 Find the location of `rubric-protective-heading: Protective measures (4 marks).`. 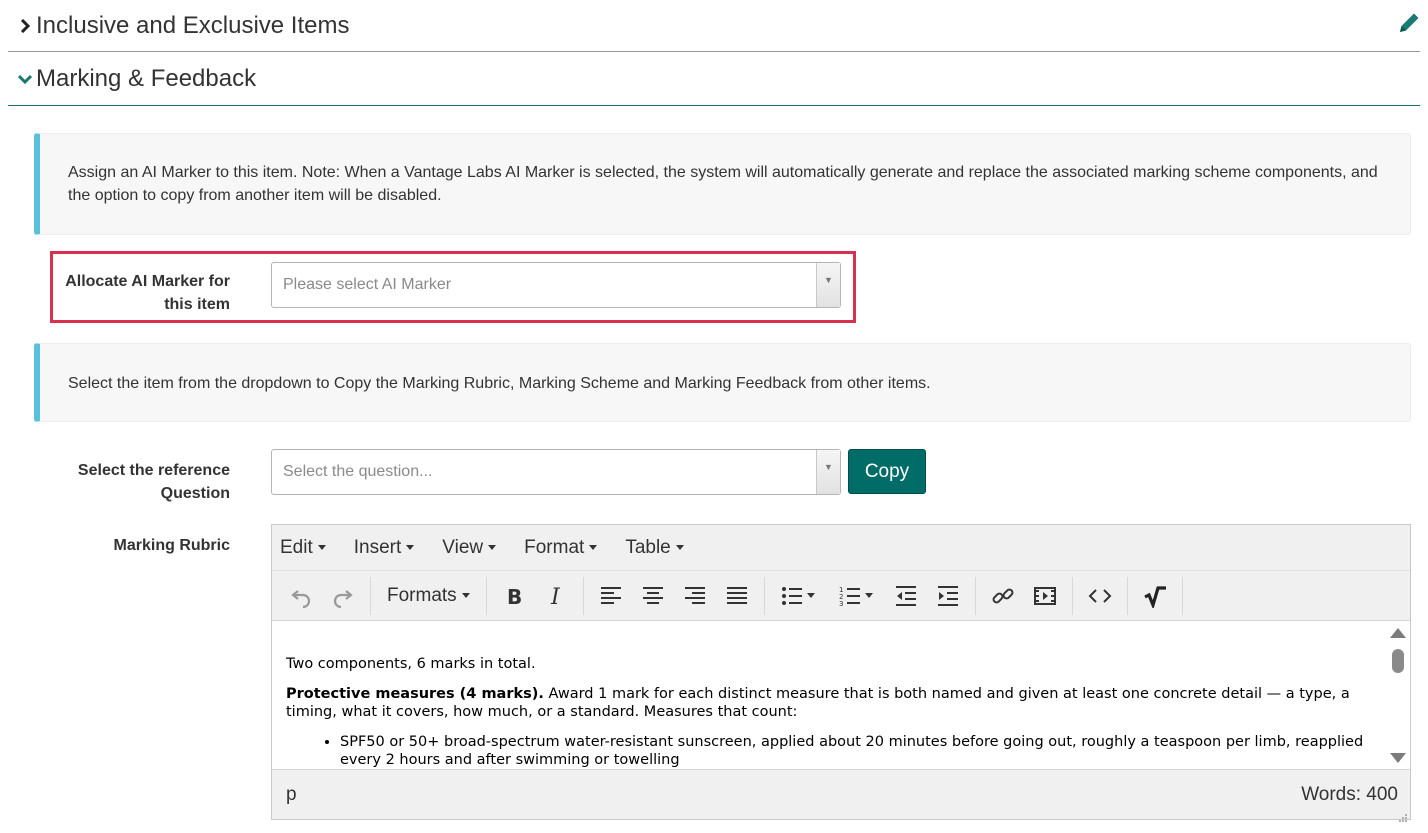

rubric-protective-heading: Protective measures (4 marks). is located at coordinates (415, 694).